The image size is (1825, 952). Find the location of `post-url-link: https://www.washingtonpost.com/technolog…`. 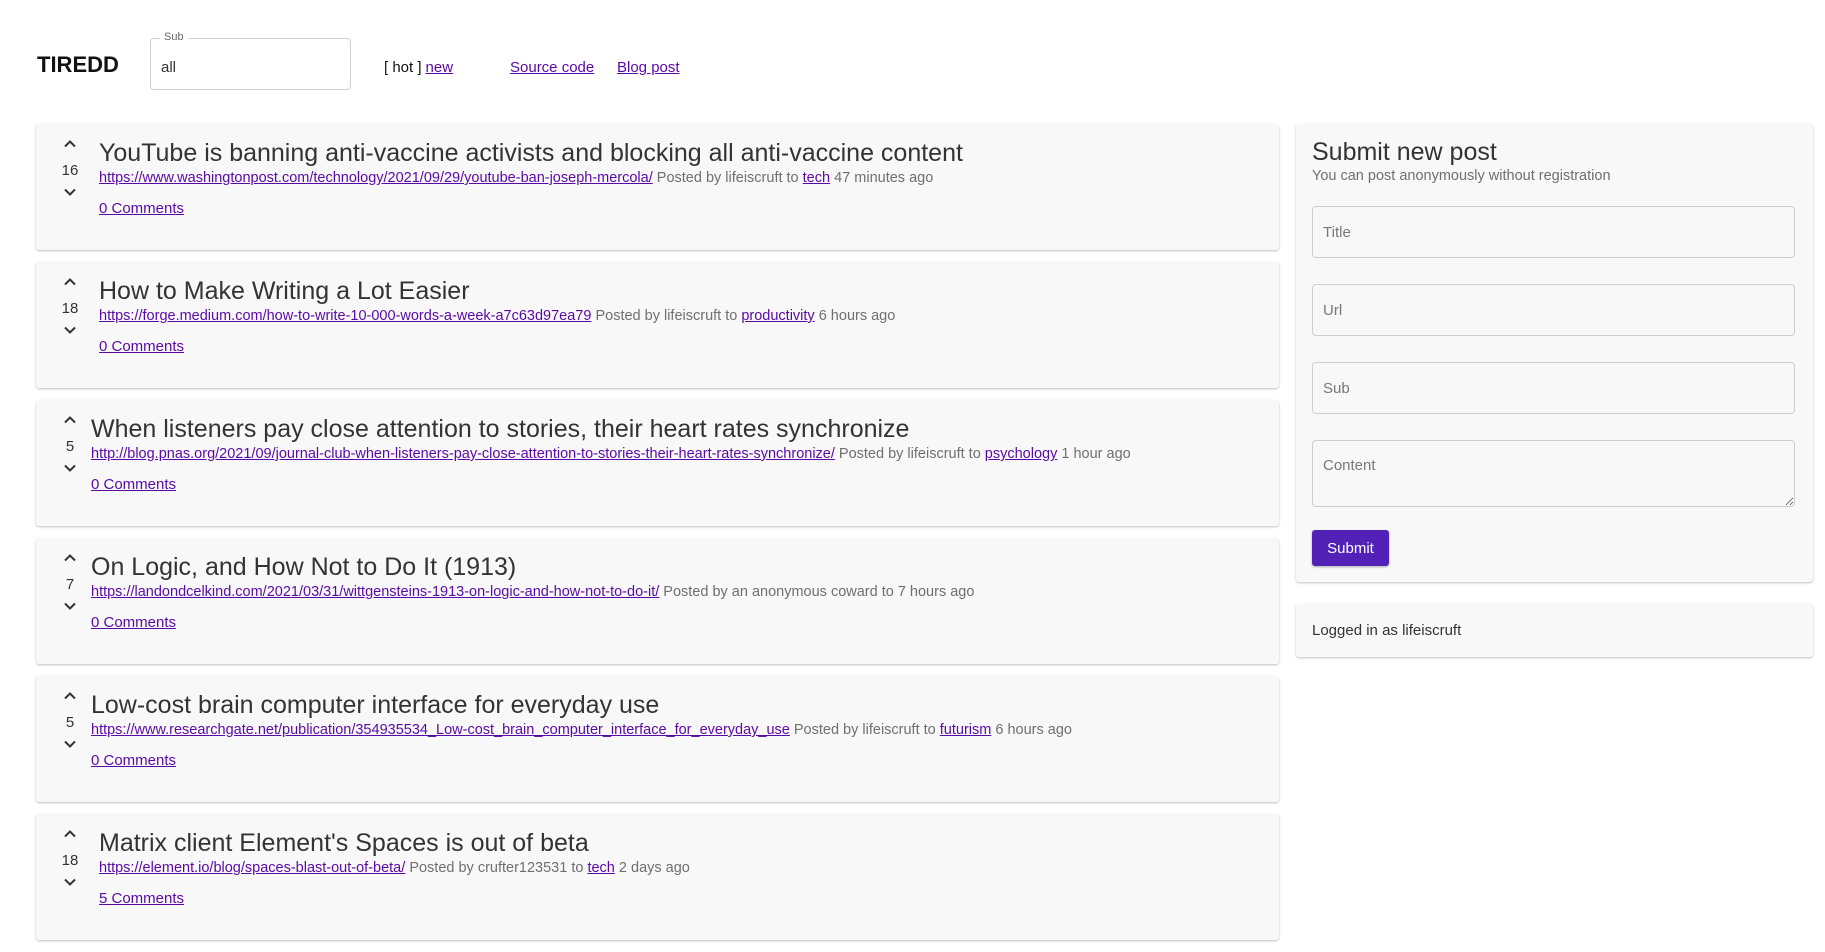

post-url-link: https://www.washingtonpost.com/technolog… is located at coordinates (376, 178).